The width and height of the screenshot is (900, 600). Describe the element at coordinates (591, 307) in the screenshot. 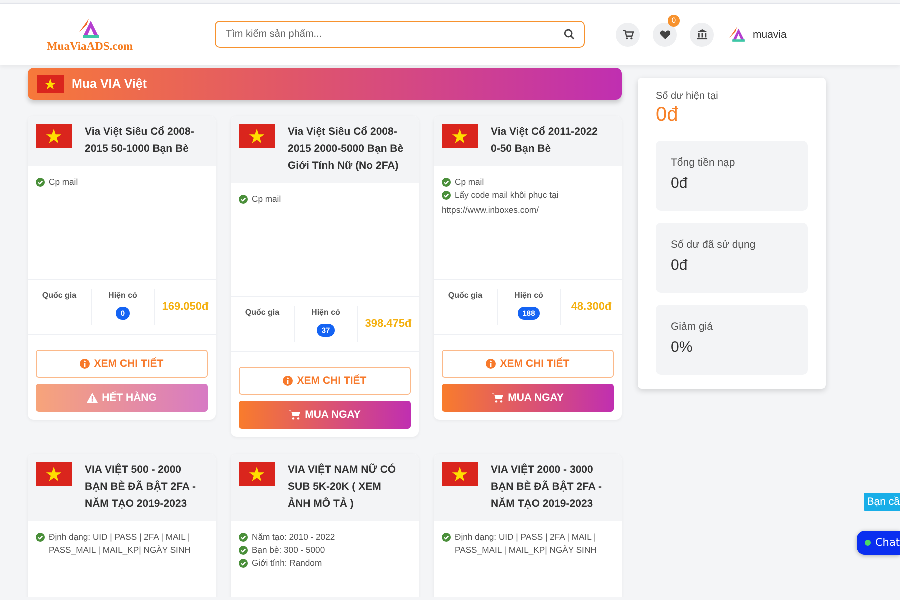

I see `price: 48.300đ` at that location.